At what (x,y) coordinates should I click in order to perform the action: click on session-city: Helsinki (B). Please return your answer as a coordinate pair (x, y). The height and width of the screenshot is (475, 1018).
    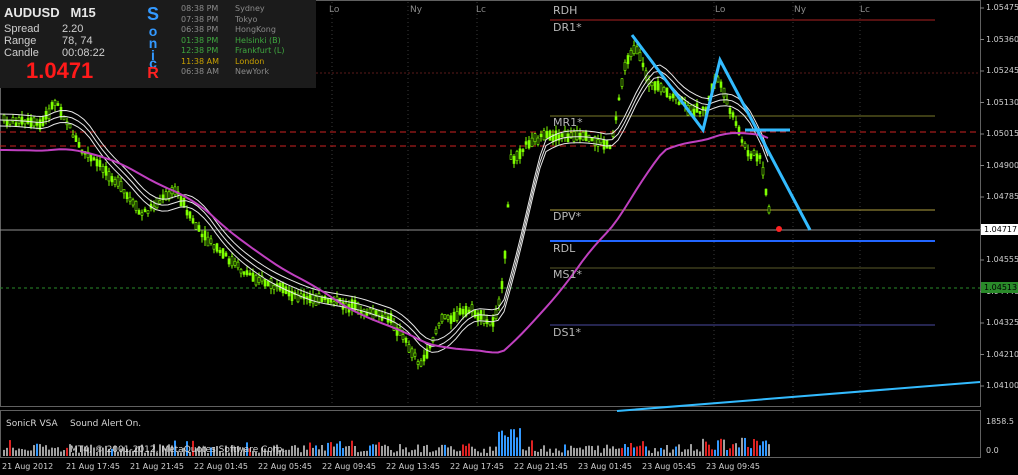
    Looking at the image, I should click on (258, 40).